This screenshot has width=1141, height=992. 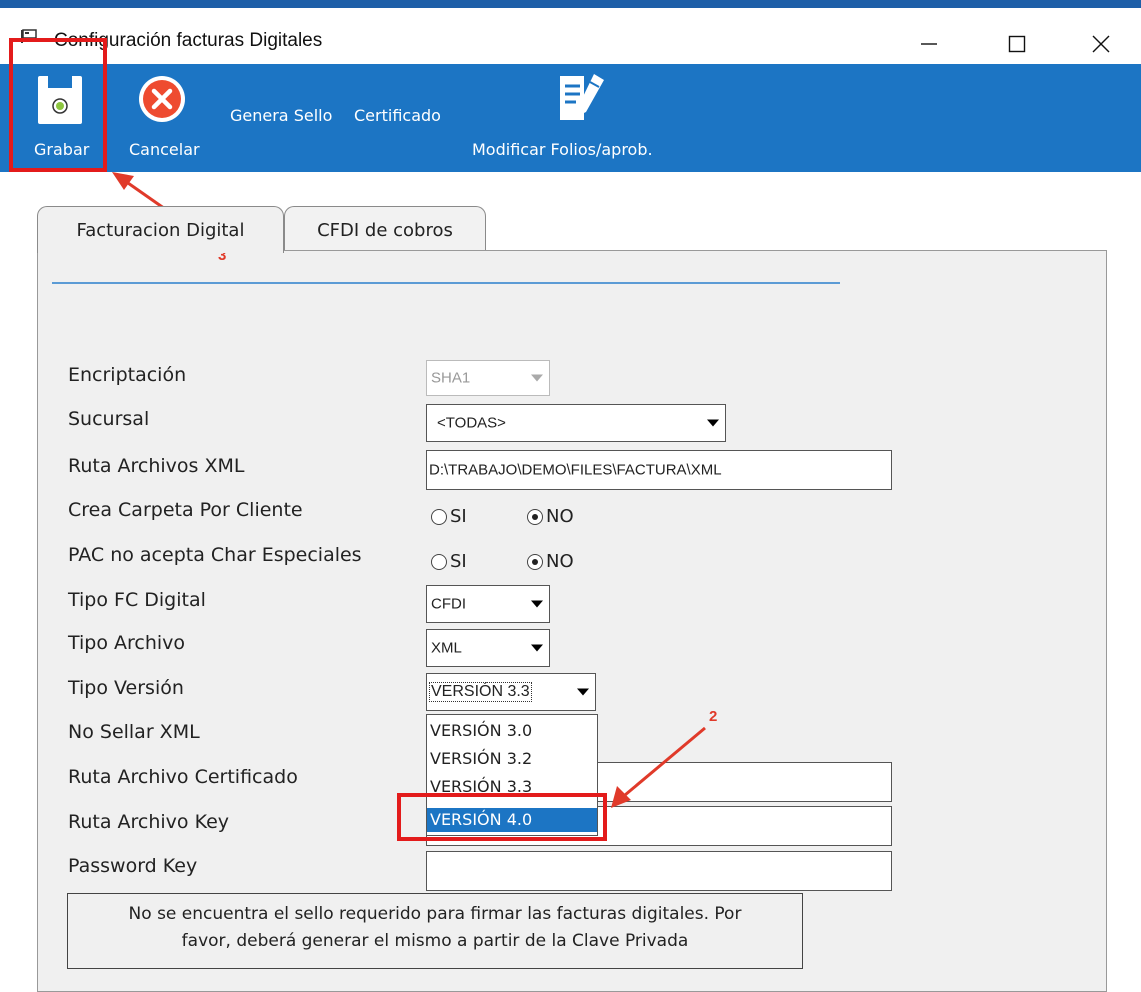 I want to click on close-button, so click(x=1101, y=44).